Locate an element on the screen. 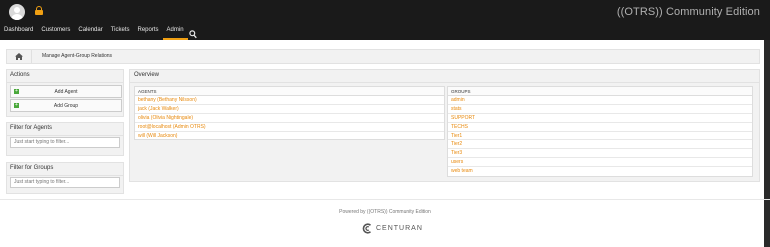 The image size is (770, 247). agent-link: will (Will Jackson) is located at coordinates (289, 136).